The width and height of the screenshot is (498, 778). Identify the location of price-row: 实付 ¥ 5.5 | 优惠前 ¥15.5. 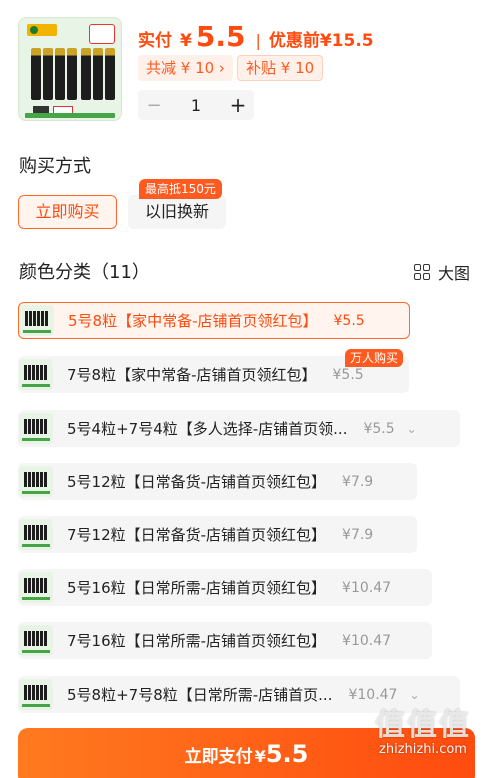
(256, 36).